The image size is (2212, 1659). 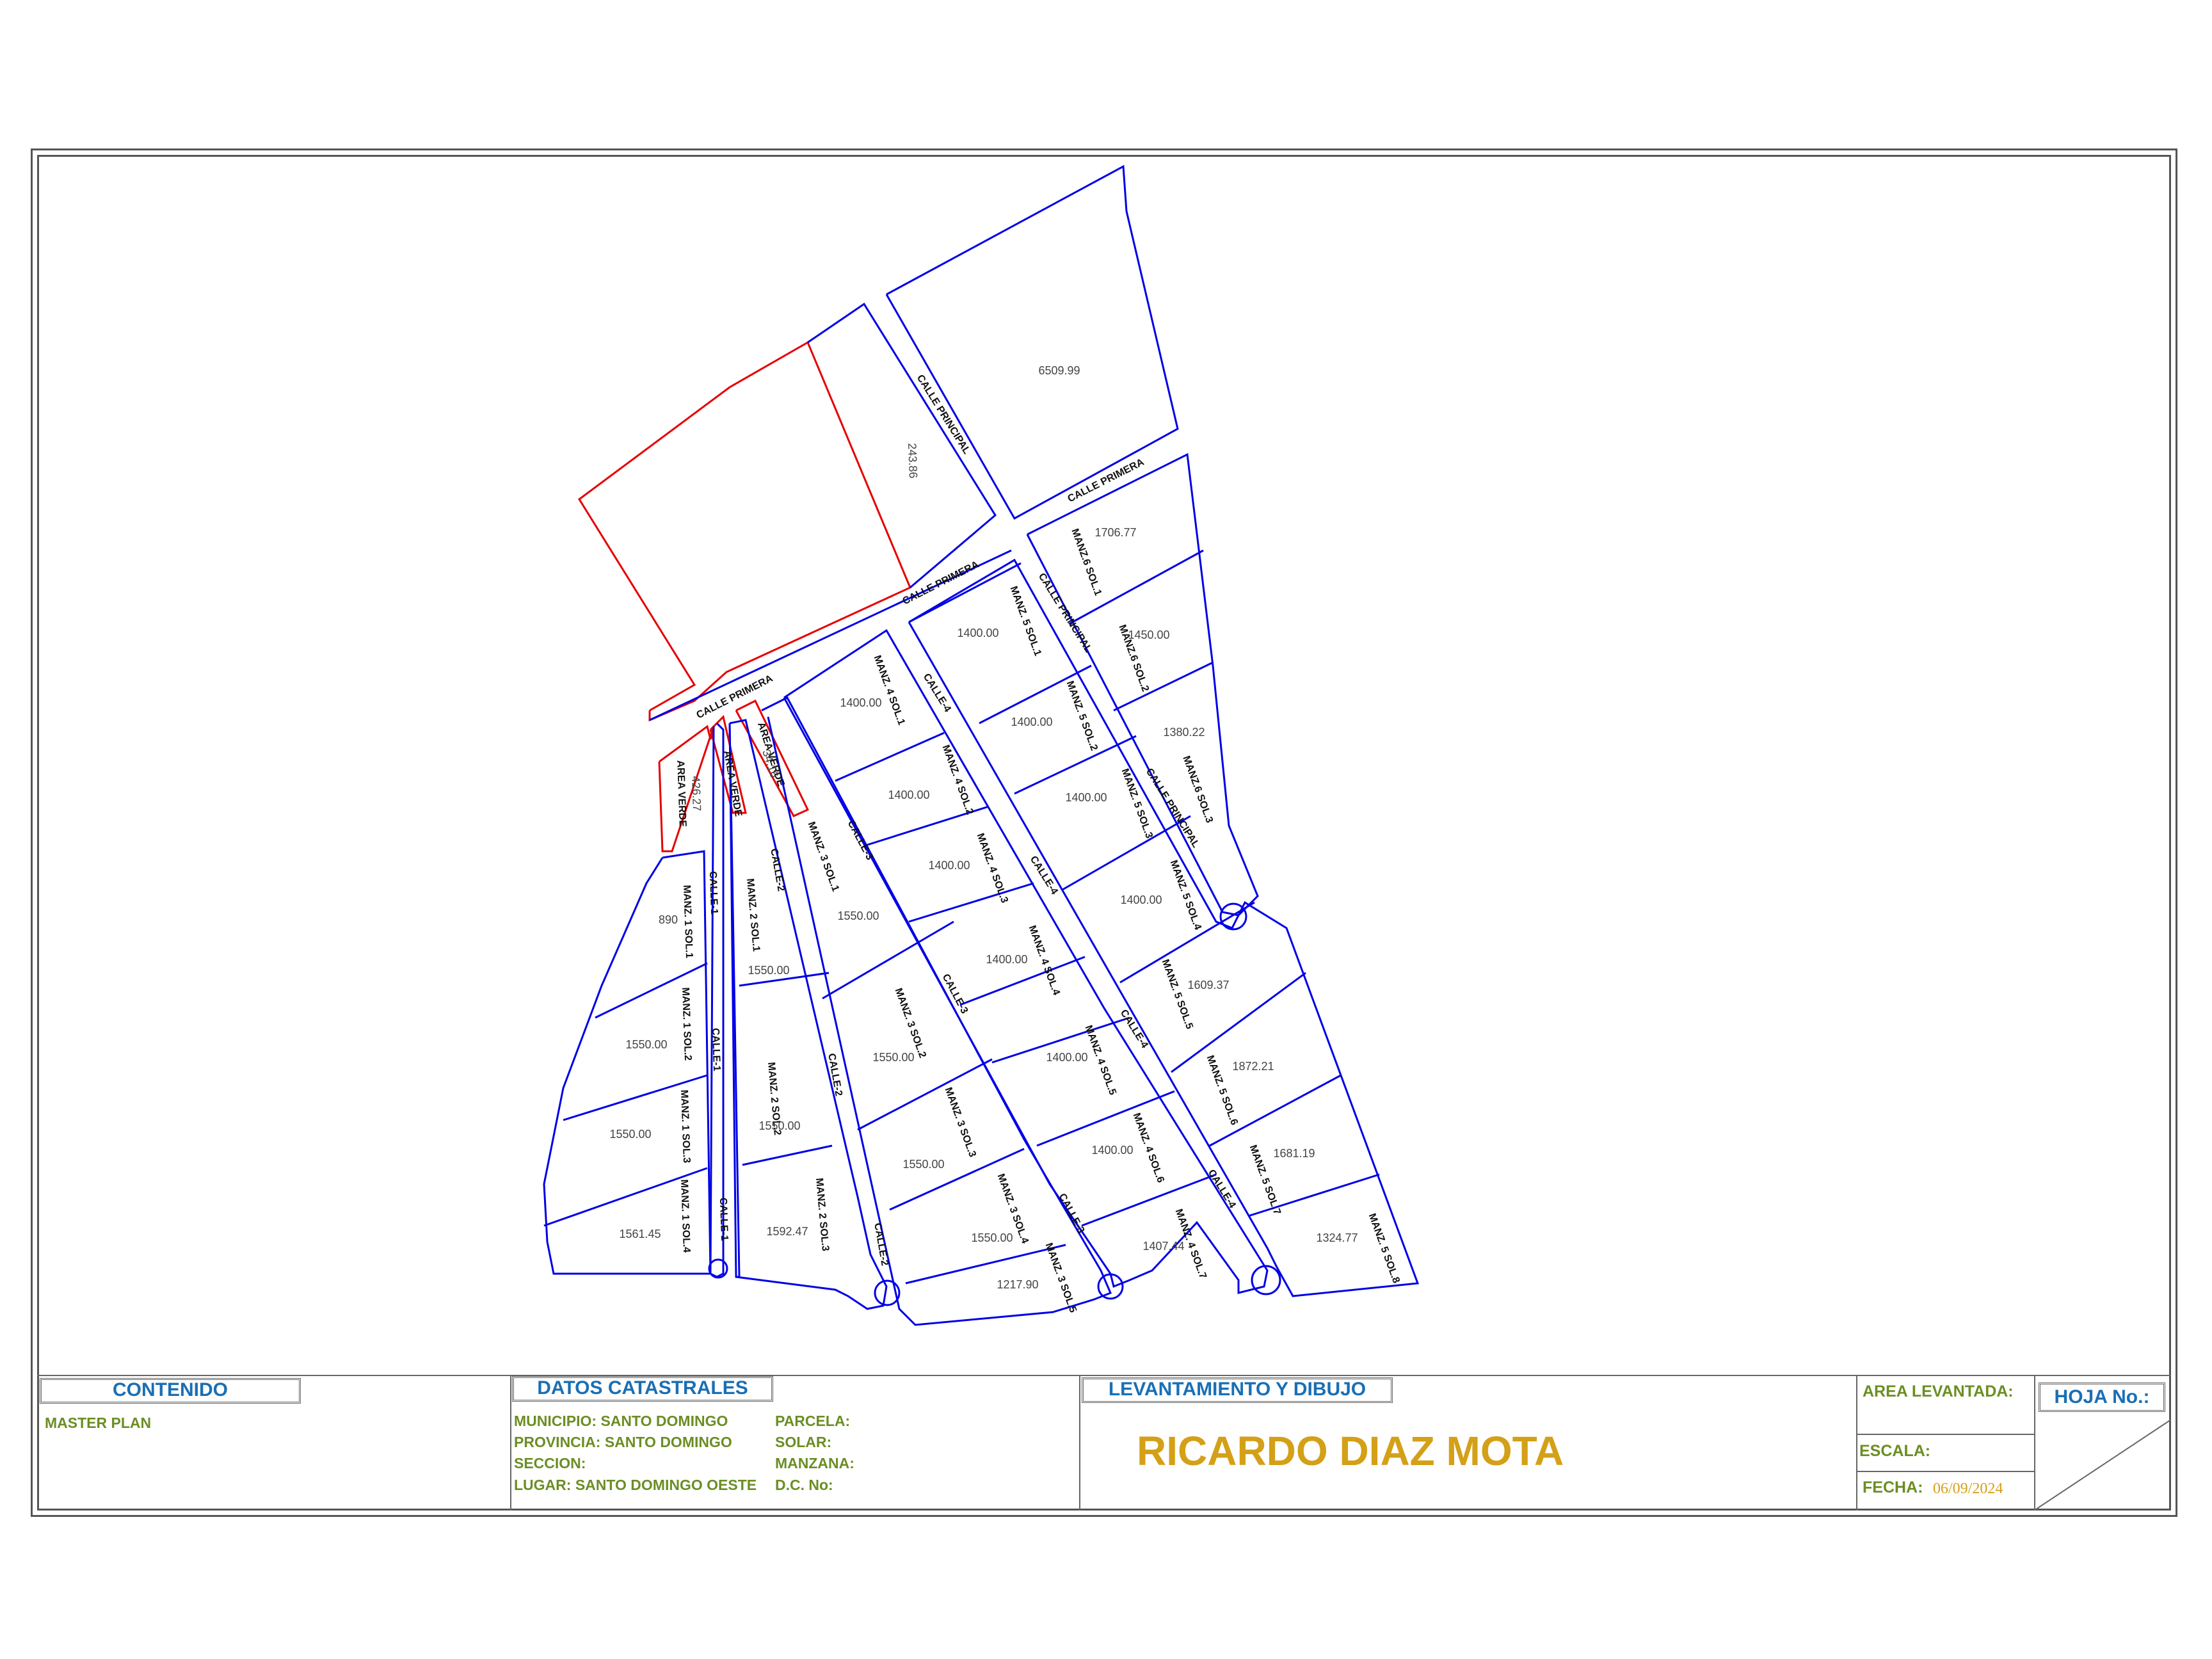 I want to click on area-value: 1609.37, so click(x=1208, y=985).